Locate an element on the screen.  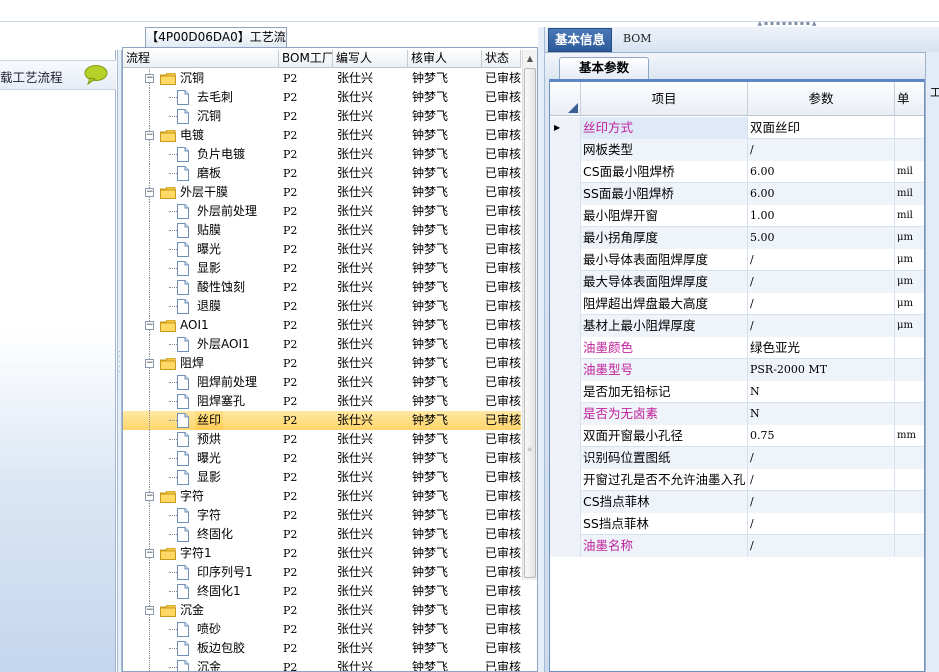
tree-node: − 阻焊 is located at coordinates (201, 363).